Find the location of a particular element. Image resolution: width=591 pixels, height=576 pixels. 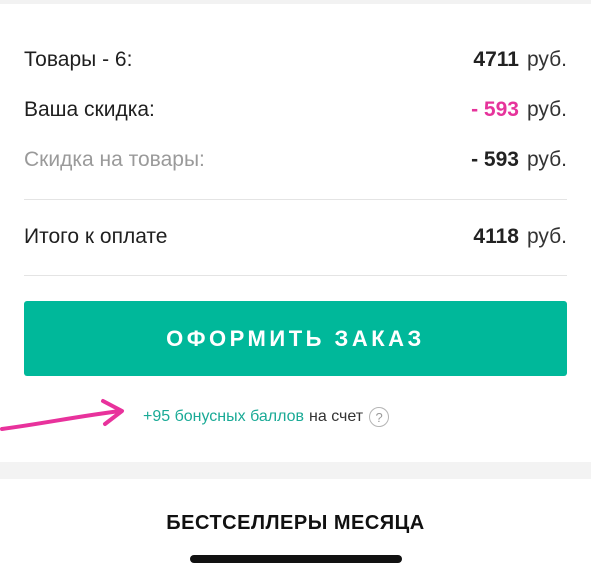

bonus-info: +95 бонусных баллов на счет ? is located at coordinates (295, 415).